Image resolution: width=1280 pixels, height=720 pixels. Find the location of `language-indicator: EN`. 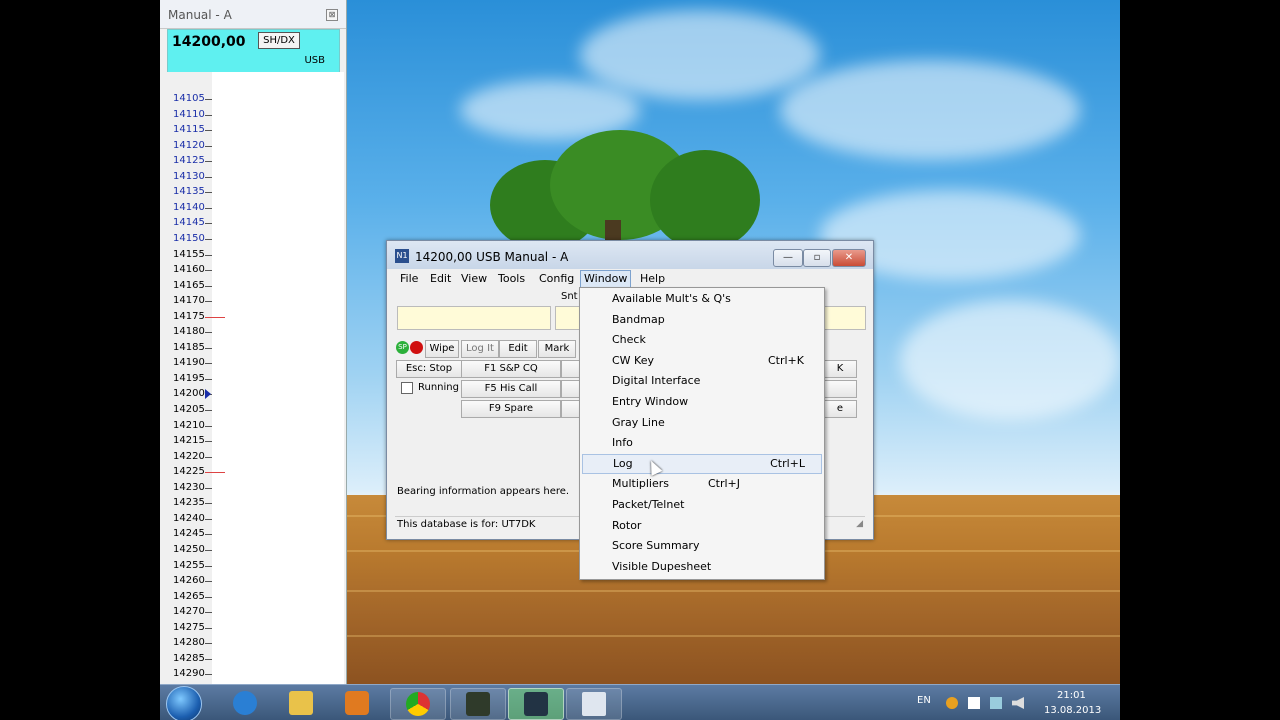

language-indicator: EN is located at coordinates (924, 700).